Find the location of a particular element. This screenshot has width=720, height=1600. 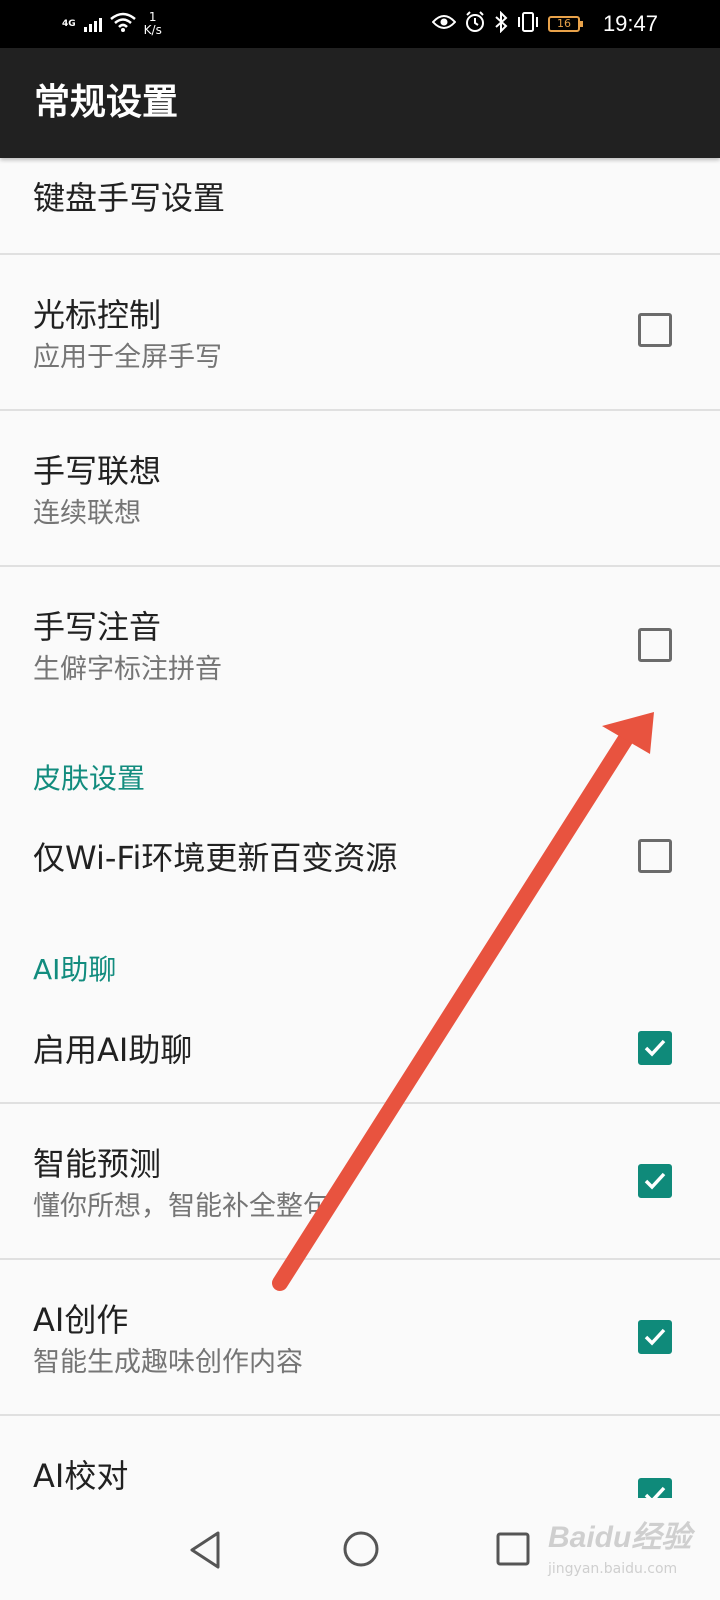

setting-summary: 懂你所想，智能补全整句 is located at coordinates (181, 1206).